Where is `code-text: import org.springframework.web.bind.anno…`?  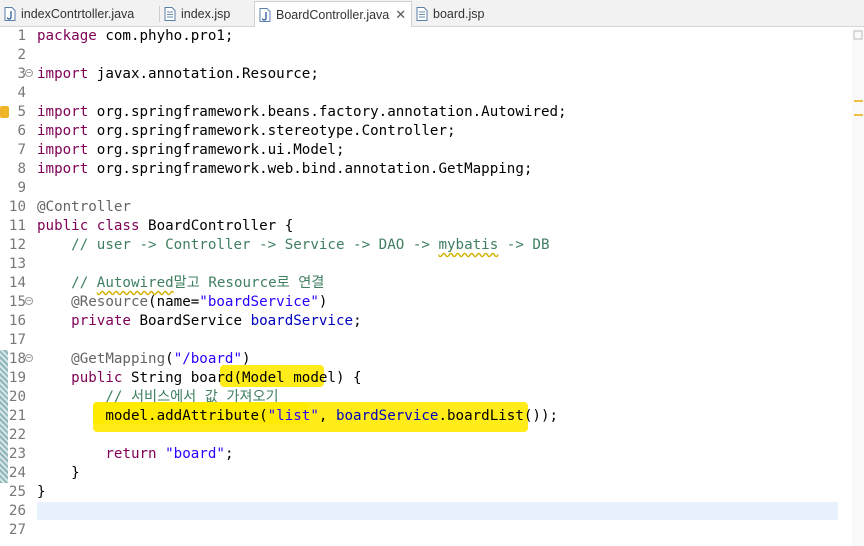 code-text: import org.springframework.web.bind.anno… is located at coordinates (284, 169).